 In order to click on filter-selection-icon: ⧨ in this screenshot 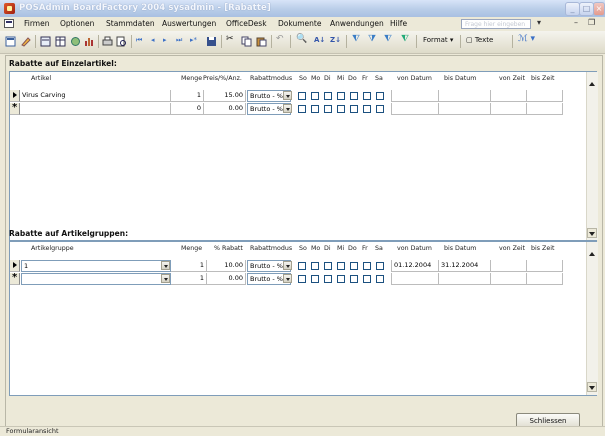, I will do `click(356, 39)`.